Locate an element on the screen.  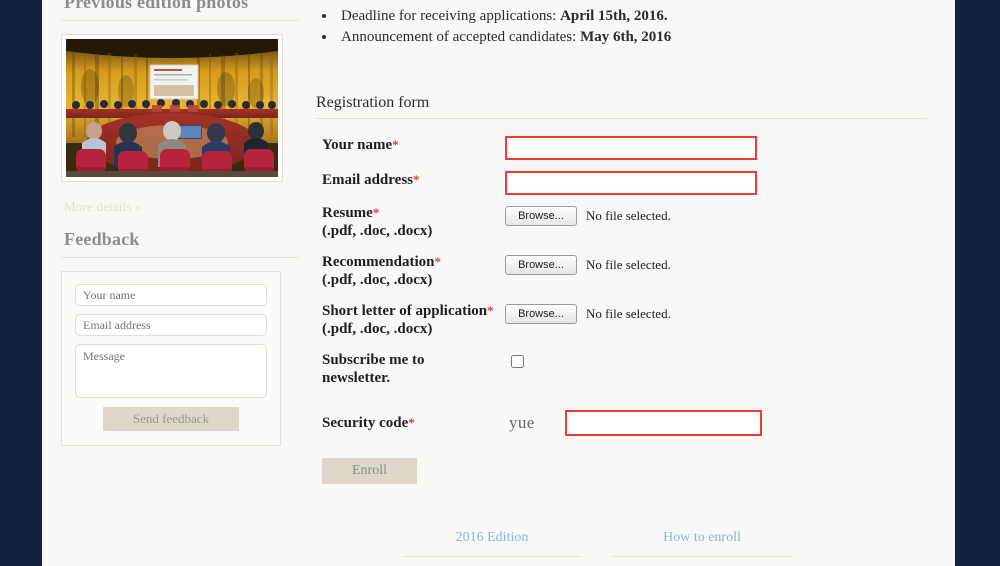
heading-divider is located at coordinates (180, 20).